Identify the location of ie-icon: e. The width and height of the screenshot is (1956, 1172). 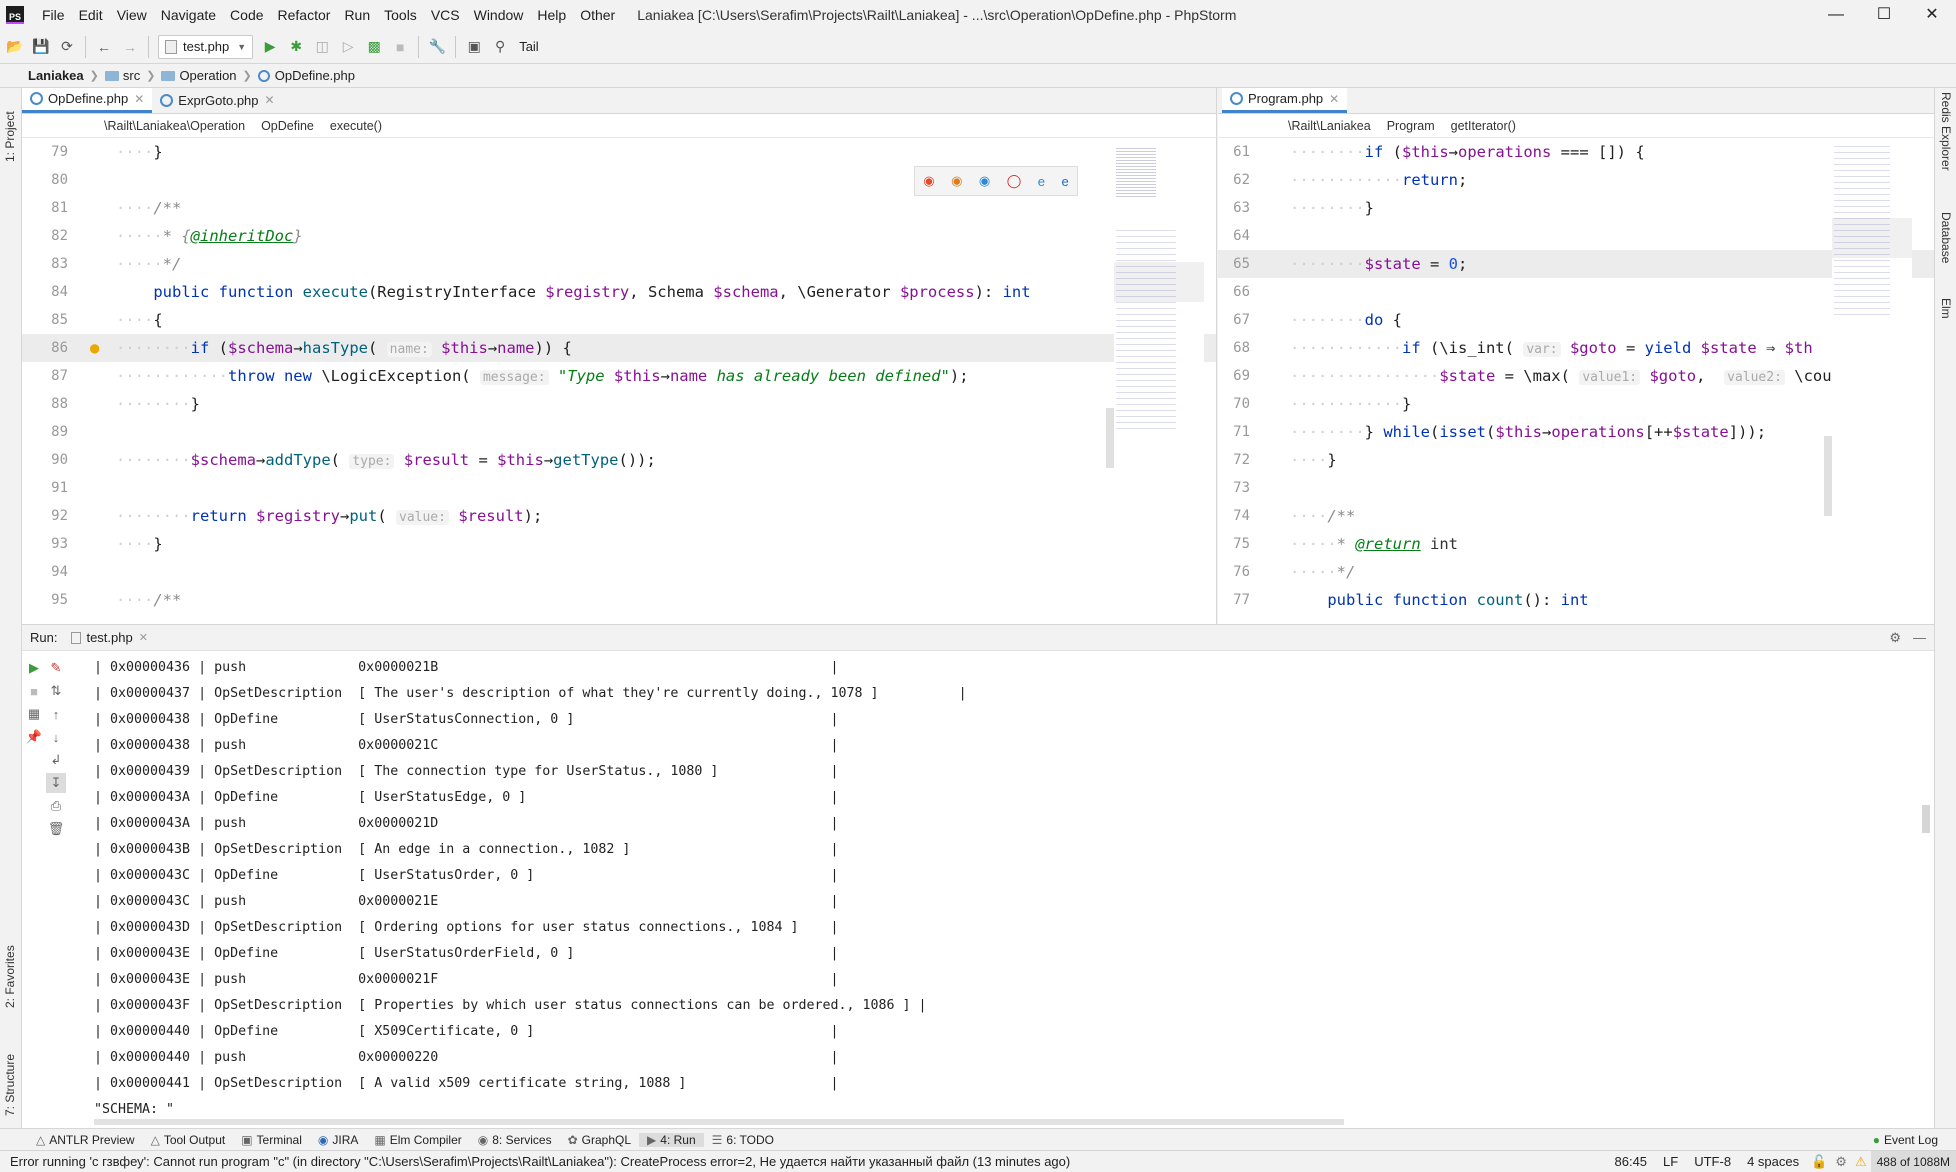
(1041, 181).